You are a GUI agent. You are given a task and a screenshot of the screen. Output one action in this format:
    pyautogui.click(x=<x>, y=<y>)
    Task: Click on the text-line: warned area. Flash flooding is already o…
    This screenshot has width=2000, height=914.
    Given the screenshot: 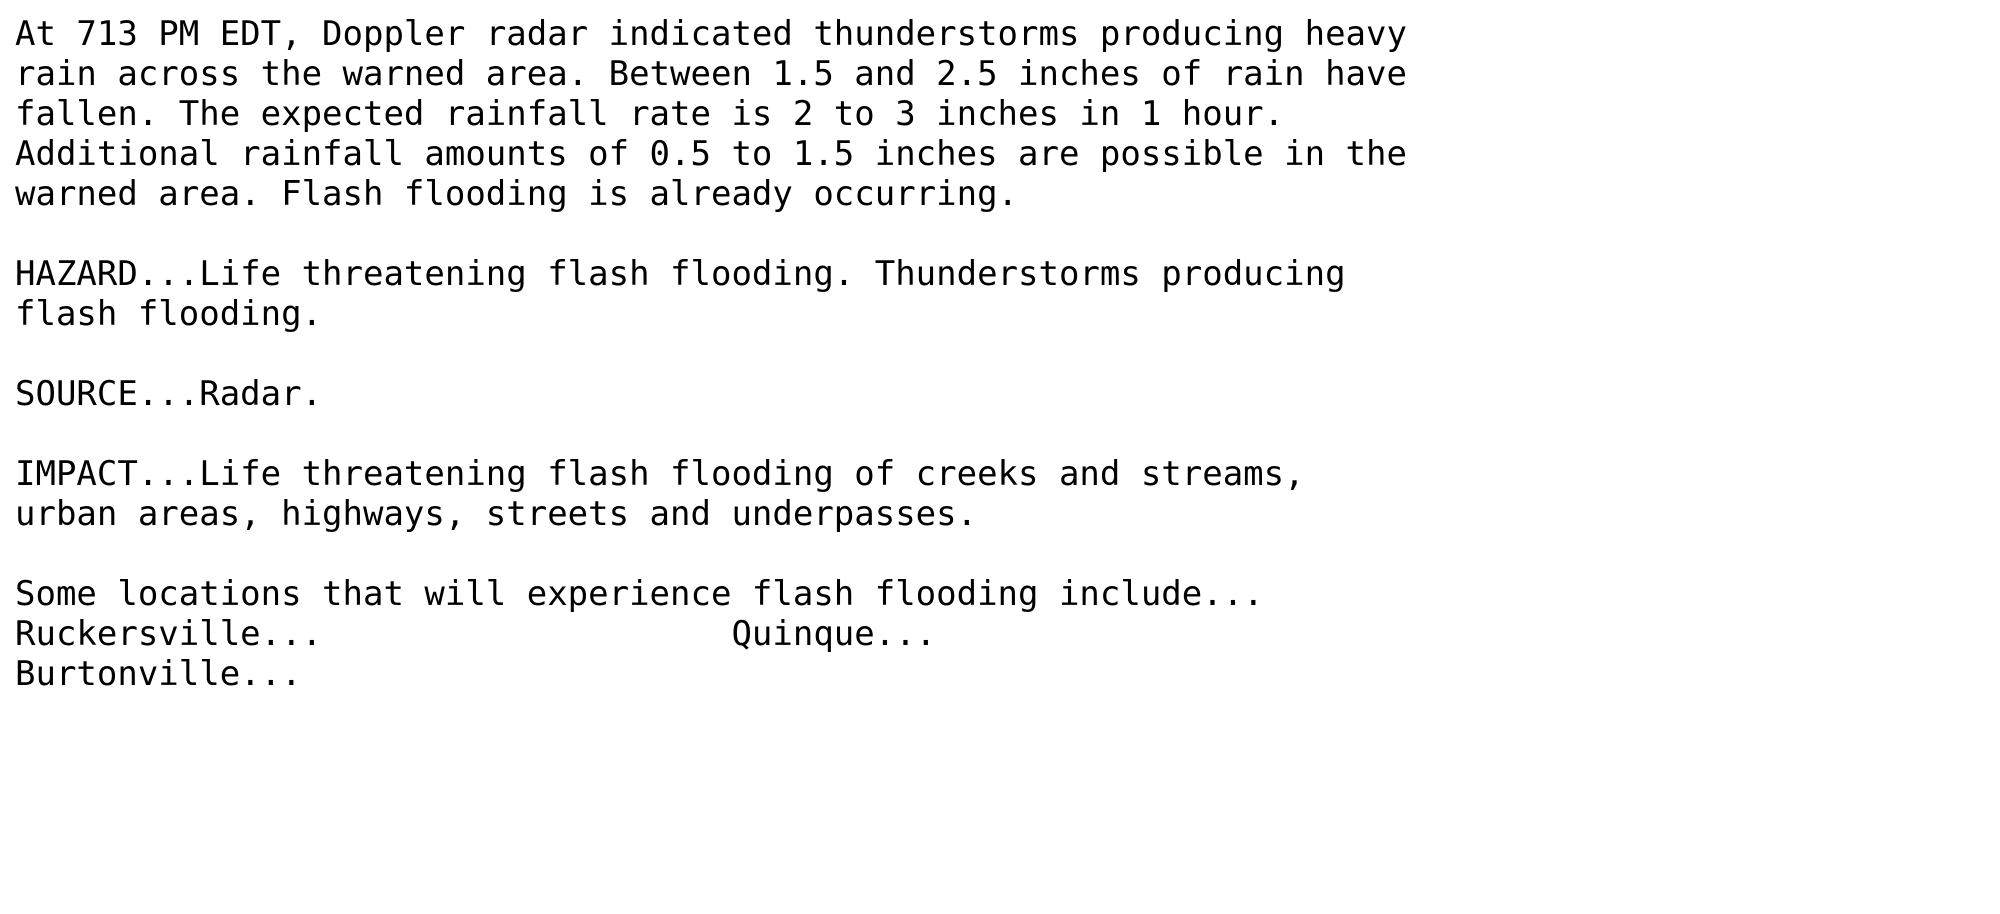 What is the action you would take?
    pyautogui.click(x=517, y=194)
    